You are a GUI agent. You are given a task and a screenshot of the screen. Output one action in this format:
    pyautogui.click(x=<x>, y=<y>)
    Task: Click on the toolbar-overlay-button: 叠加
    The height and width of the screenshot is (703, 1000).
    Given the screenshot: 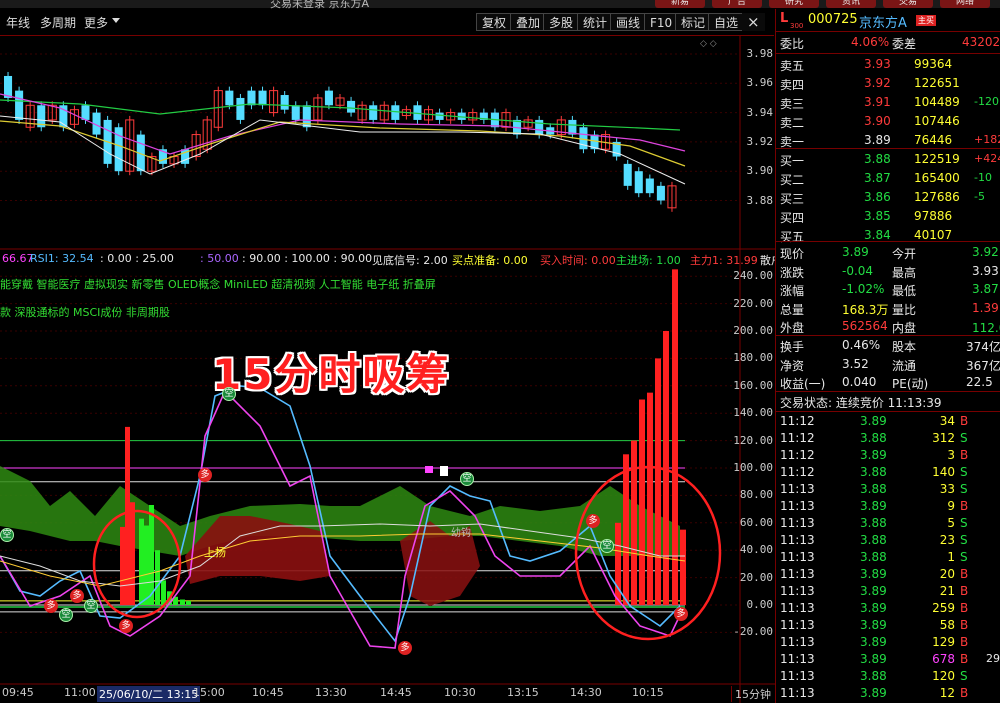 What is the action you would take?
    pyautogui.click(x=528, y=22)
    